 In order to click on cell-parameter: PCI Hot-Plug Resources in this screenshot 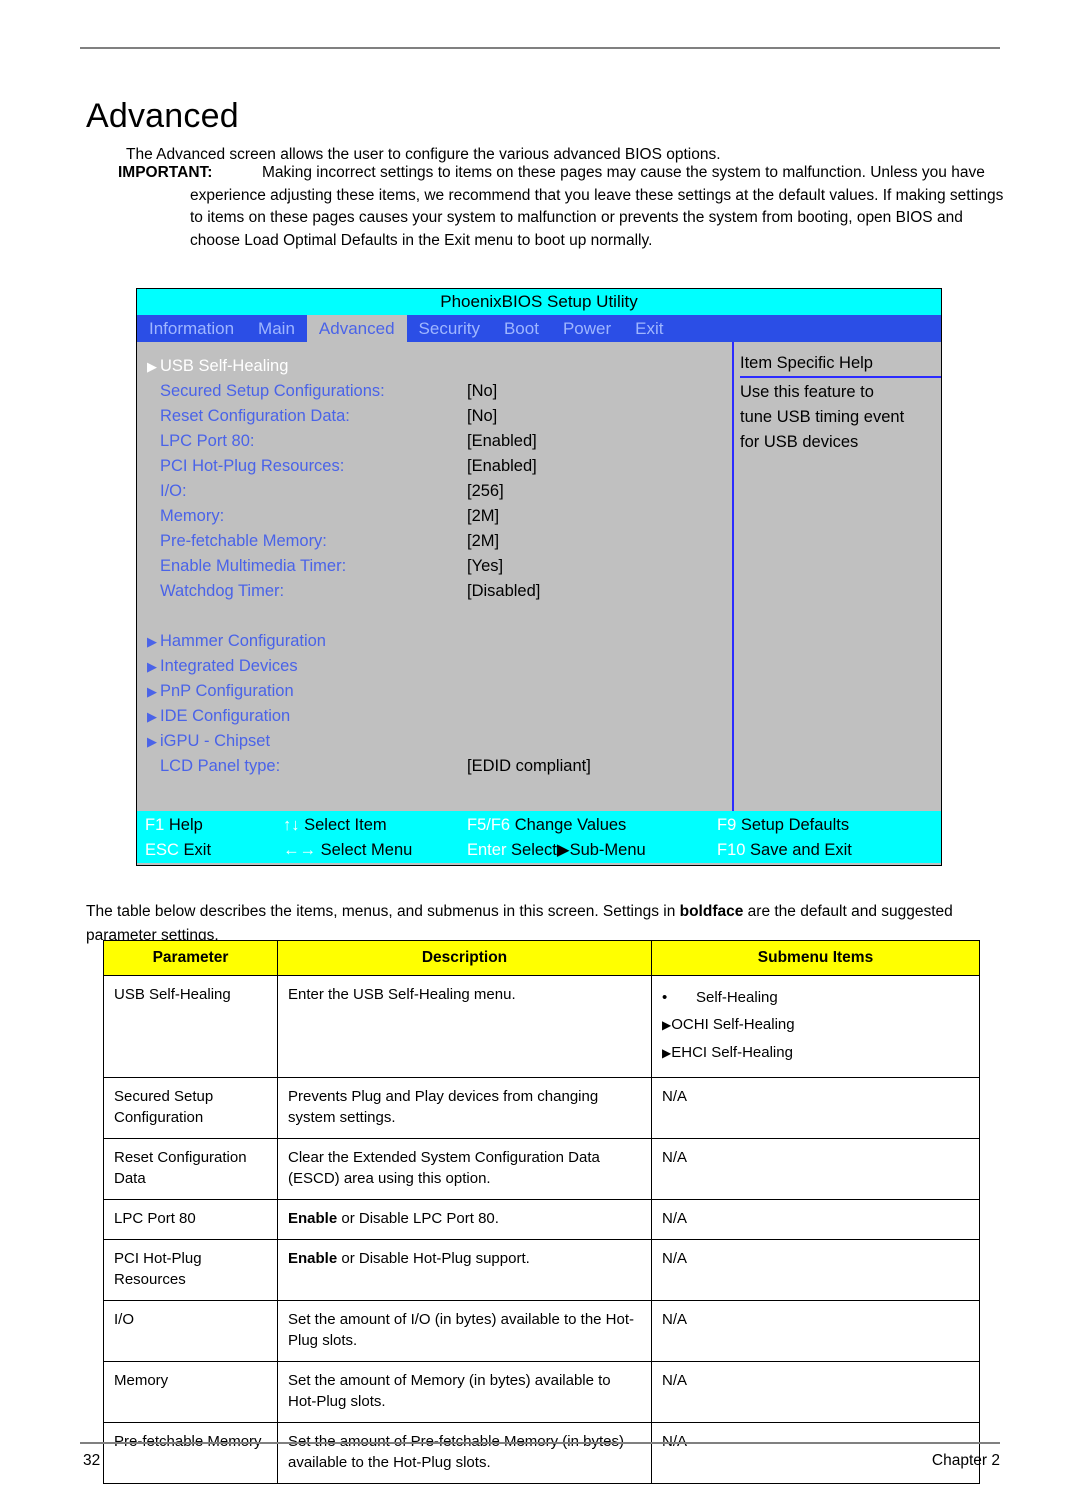, I will do `click(190, 1270)`.